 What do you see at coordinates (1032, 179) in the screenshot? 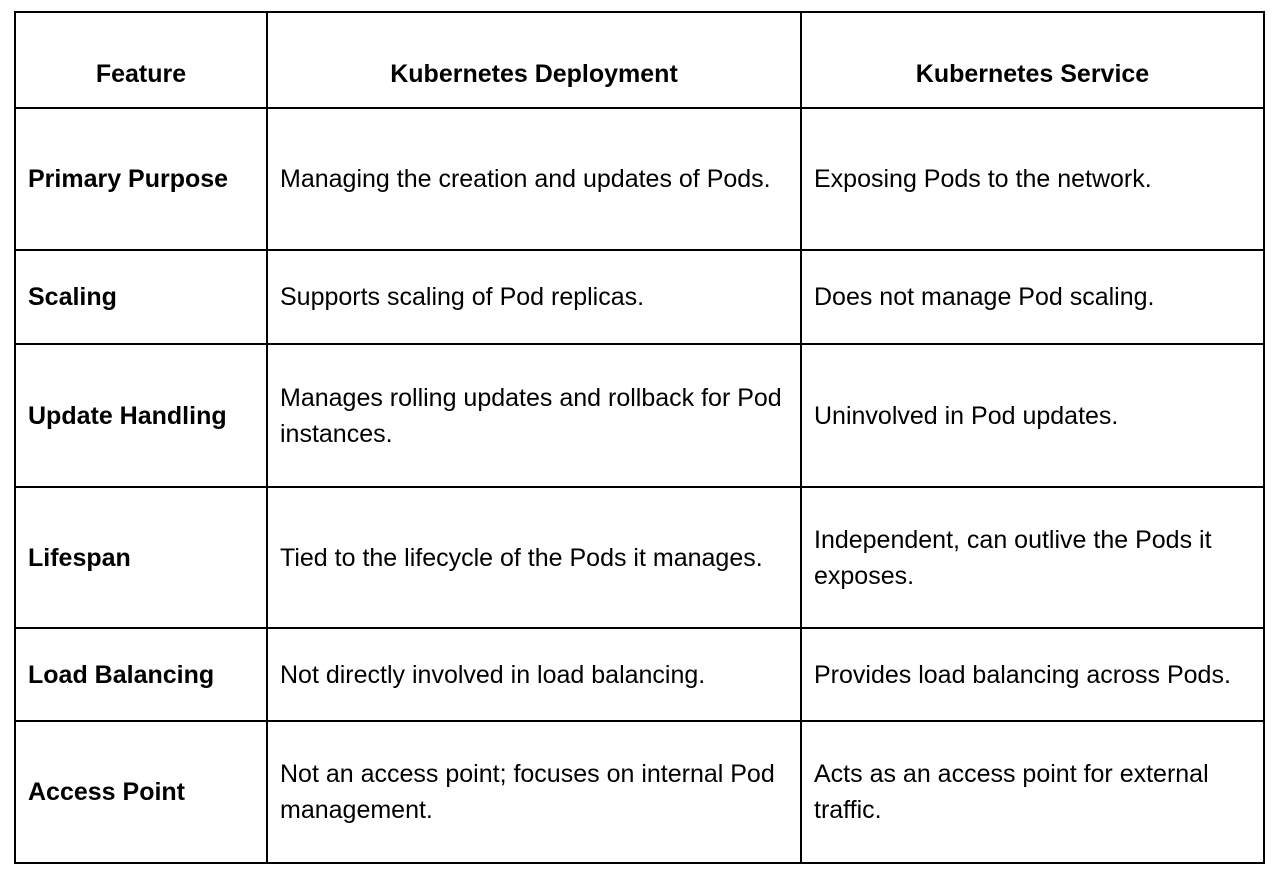
I see `service-cell: Exposing Pods to the network.` at bounding box center [1032, 179].